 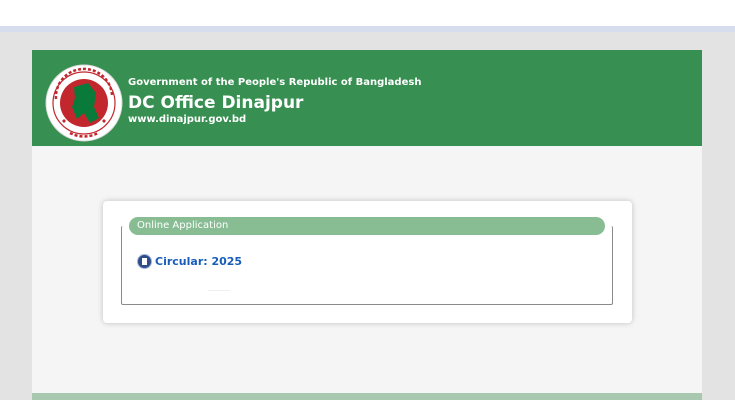 I want to click on office-title: DC Office Dinajpur, so click(x=216, y=103).